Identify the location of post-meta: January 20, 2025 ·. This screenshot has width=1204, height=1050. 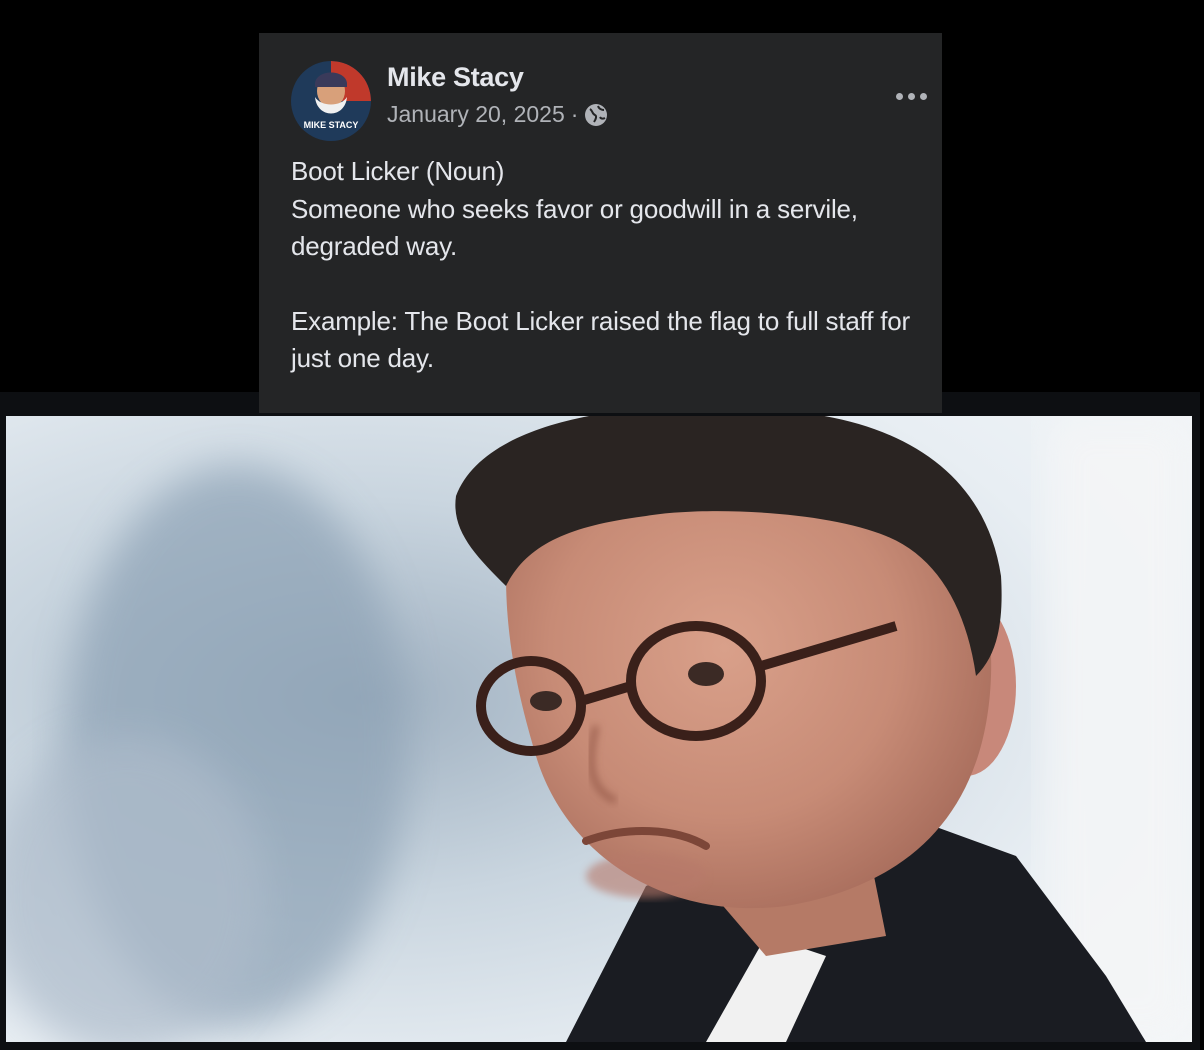
(497, 114).